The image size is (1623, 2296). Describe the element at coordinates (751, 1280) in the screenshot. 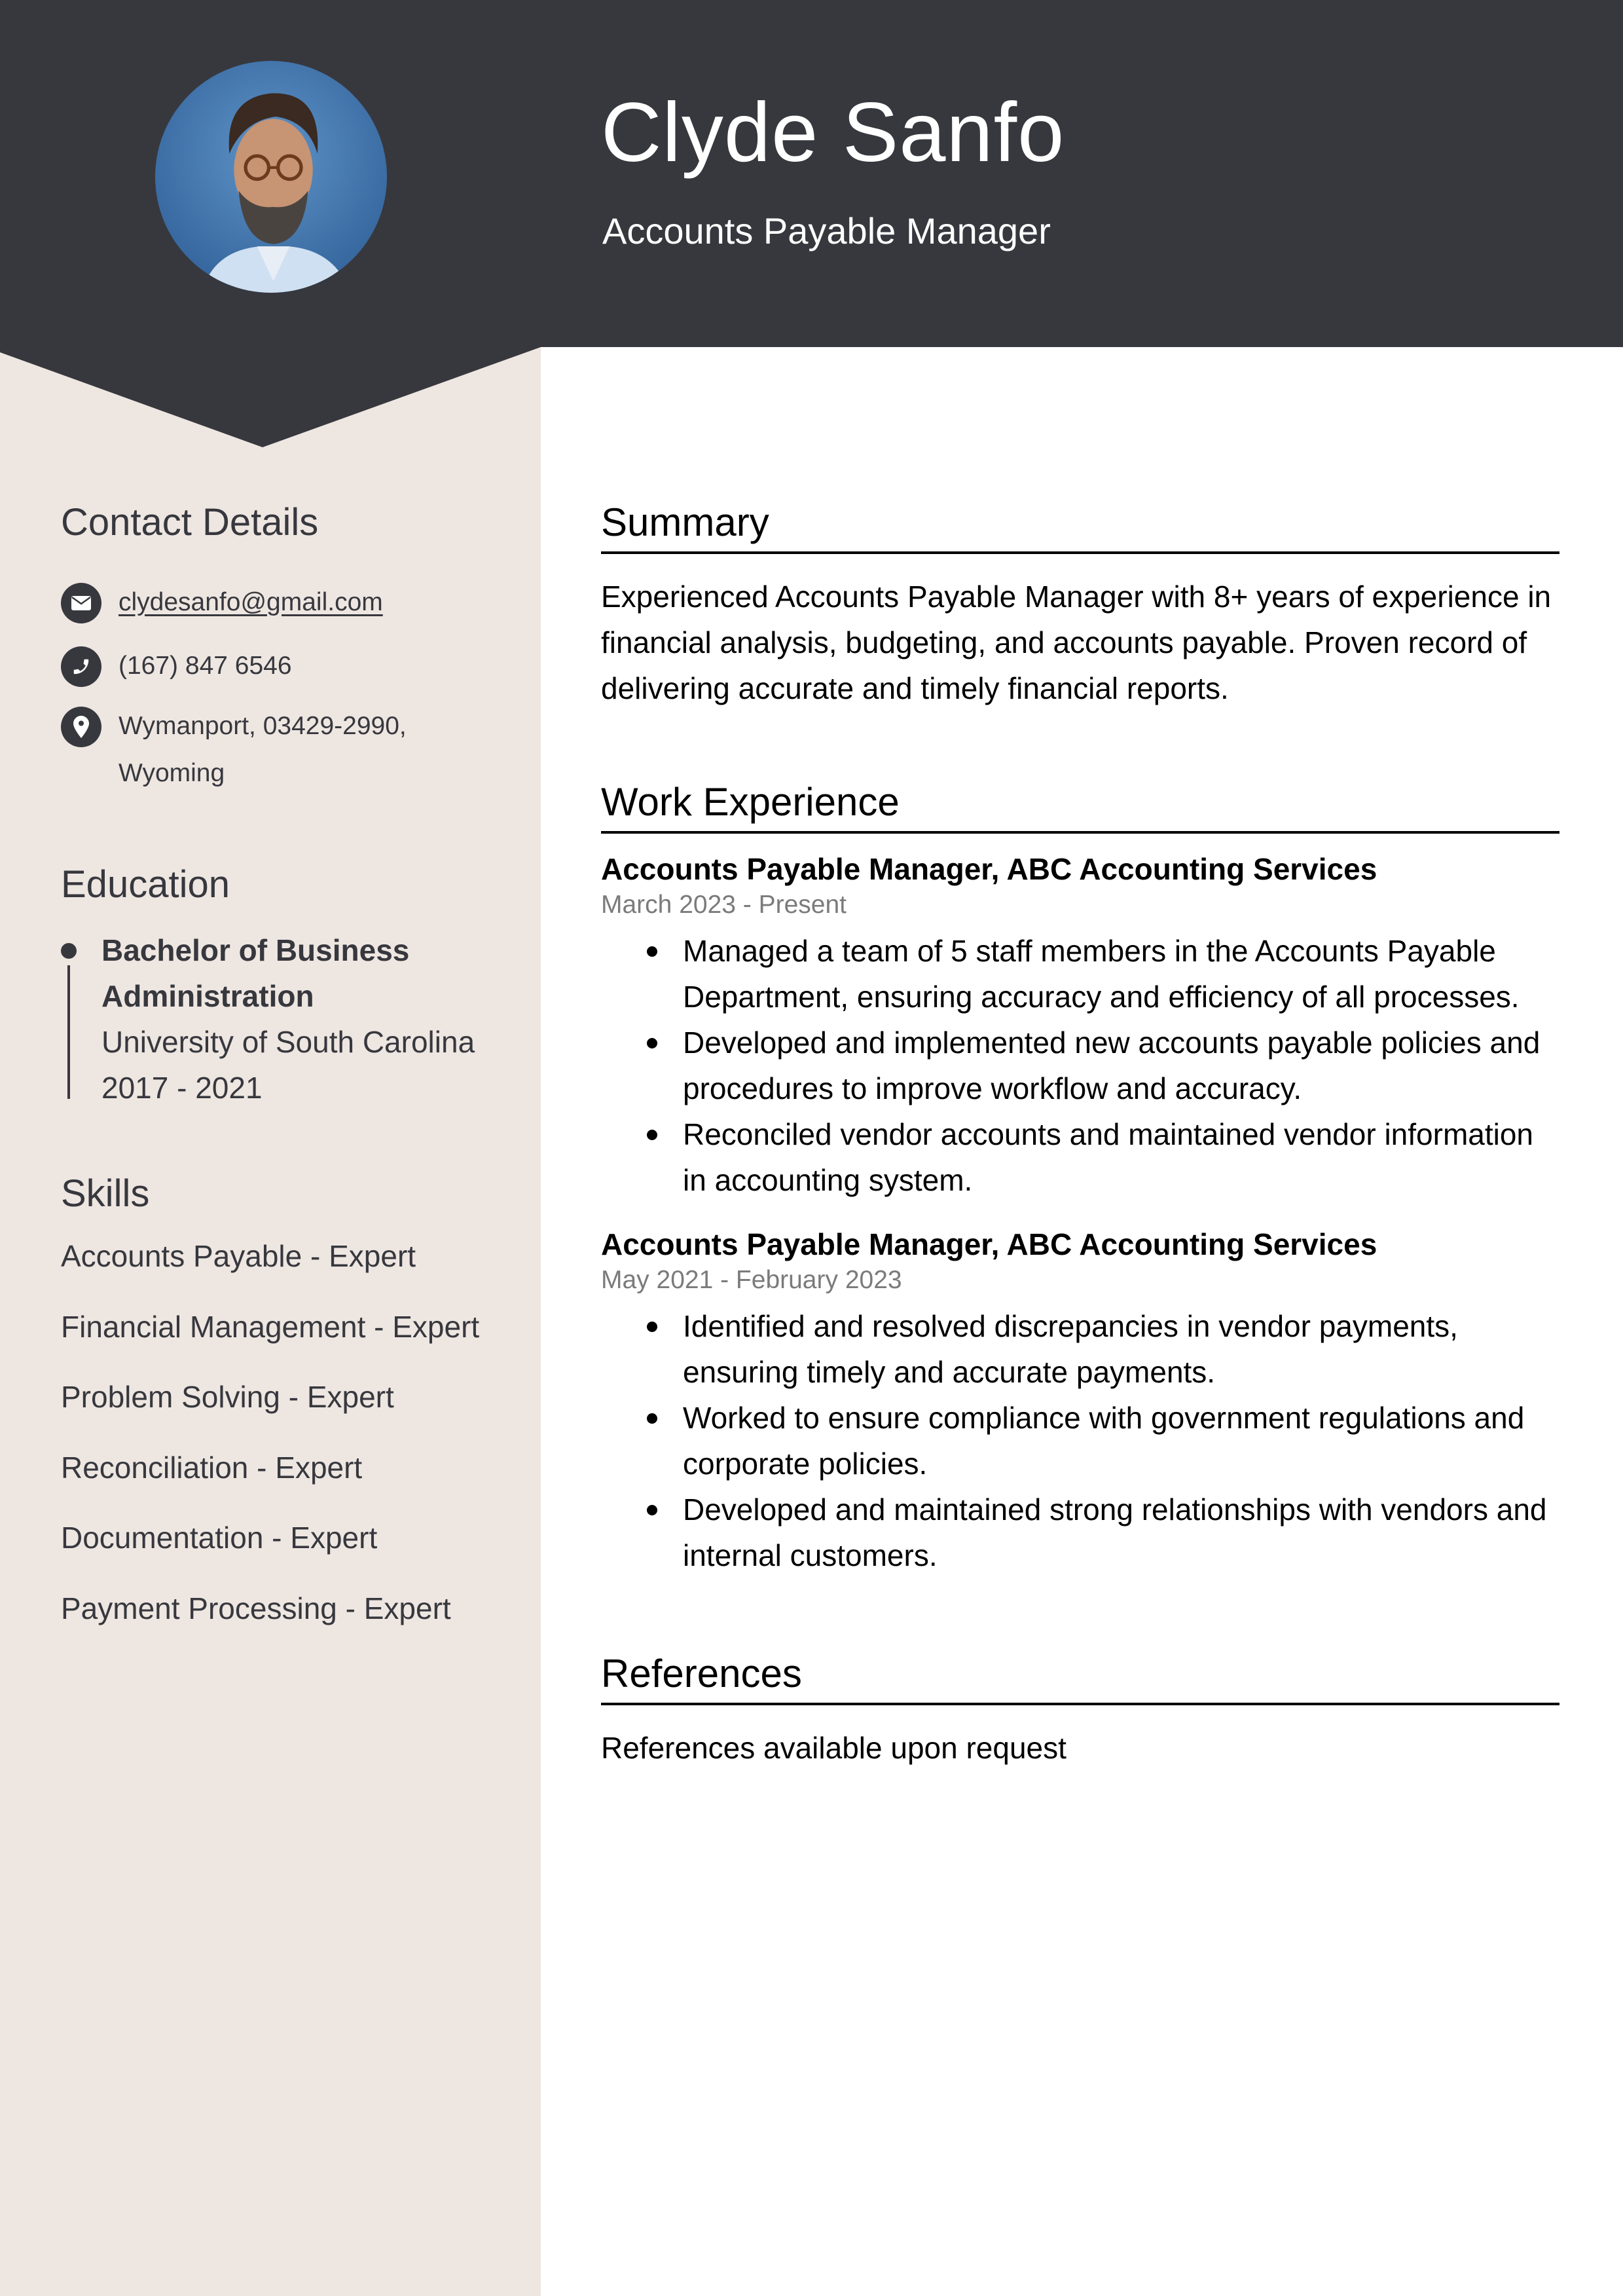

I see `job-dates: May 2021 - February 2023` at that location.